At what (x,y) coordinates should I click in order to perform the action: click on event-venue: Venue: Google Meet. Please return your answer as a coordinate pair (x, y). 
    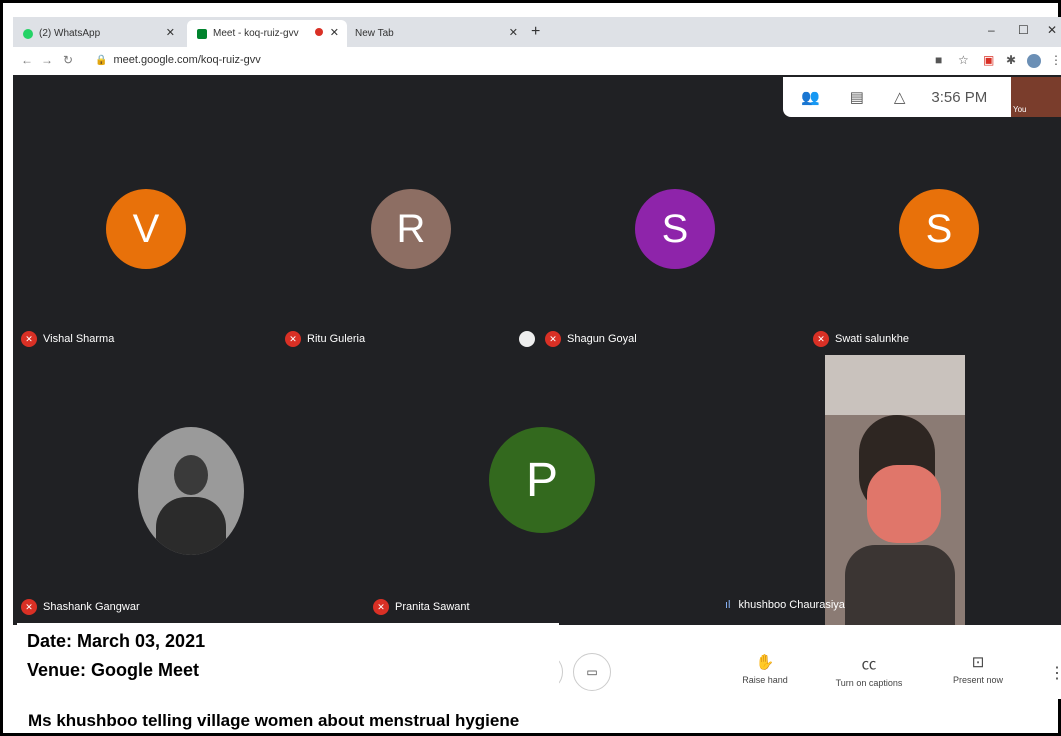
    Looking at the image, I should click on (113, 670).